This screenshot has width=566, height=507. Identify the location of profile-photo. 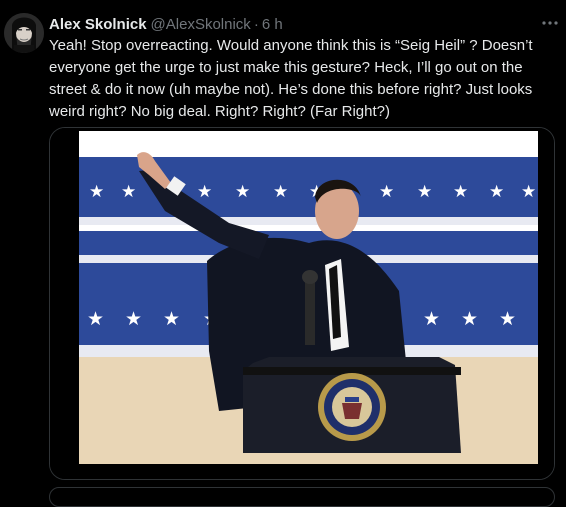
(24, 33).